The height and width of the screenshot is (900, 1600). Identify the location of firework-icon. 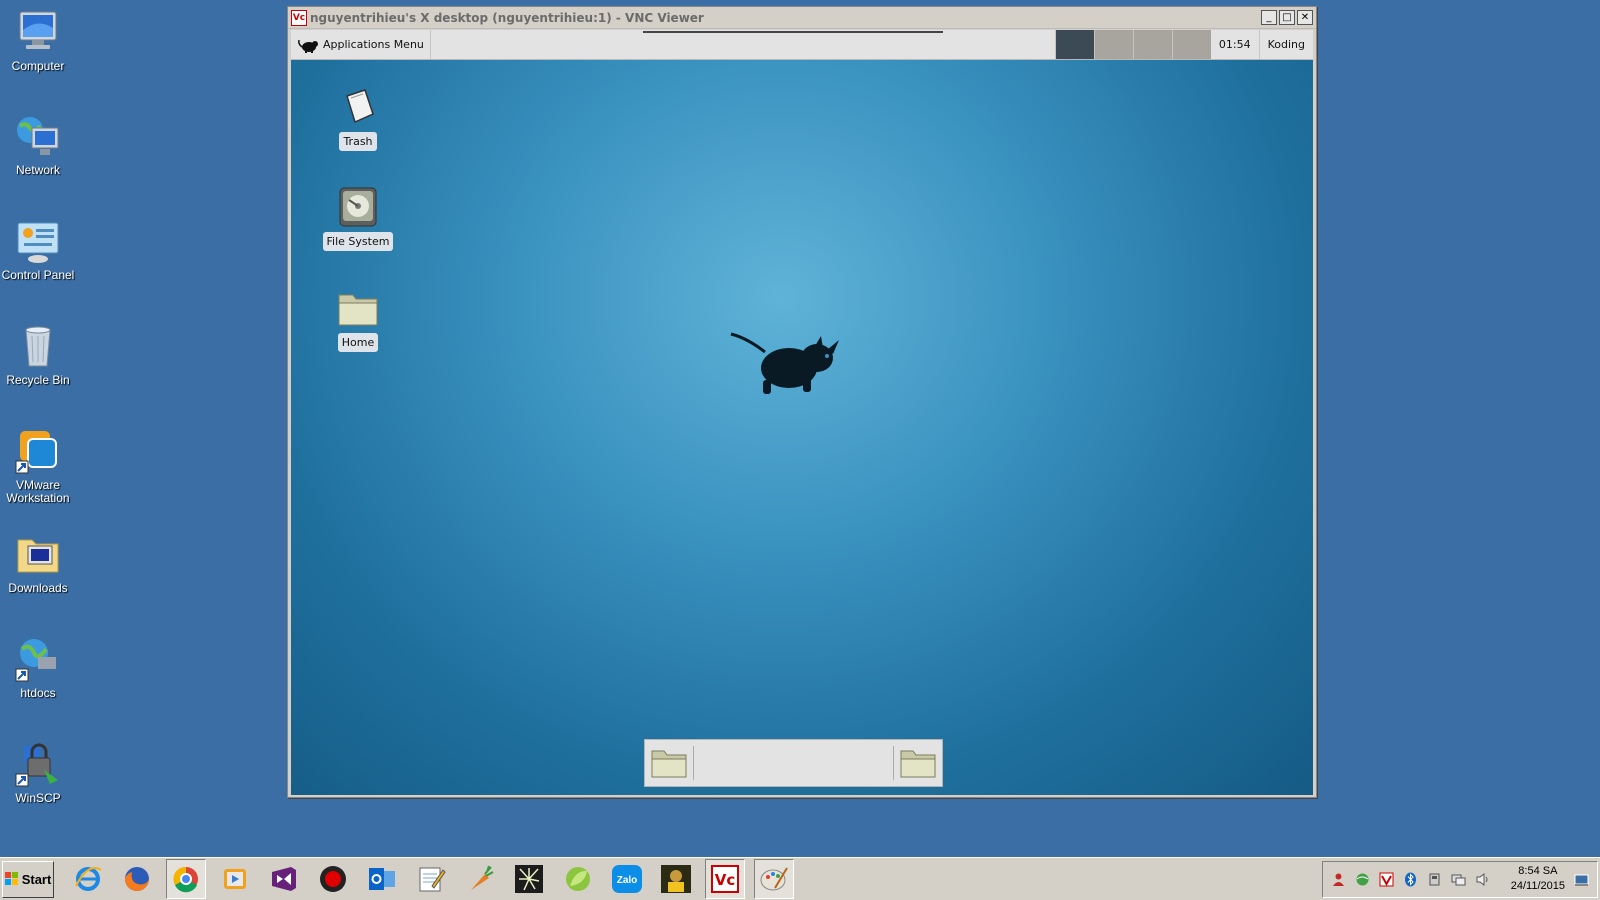
(529, 879).